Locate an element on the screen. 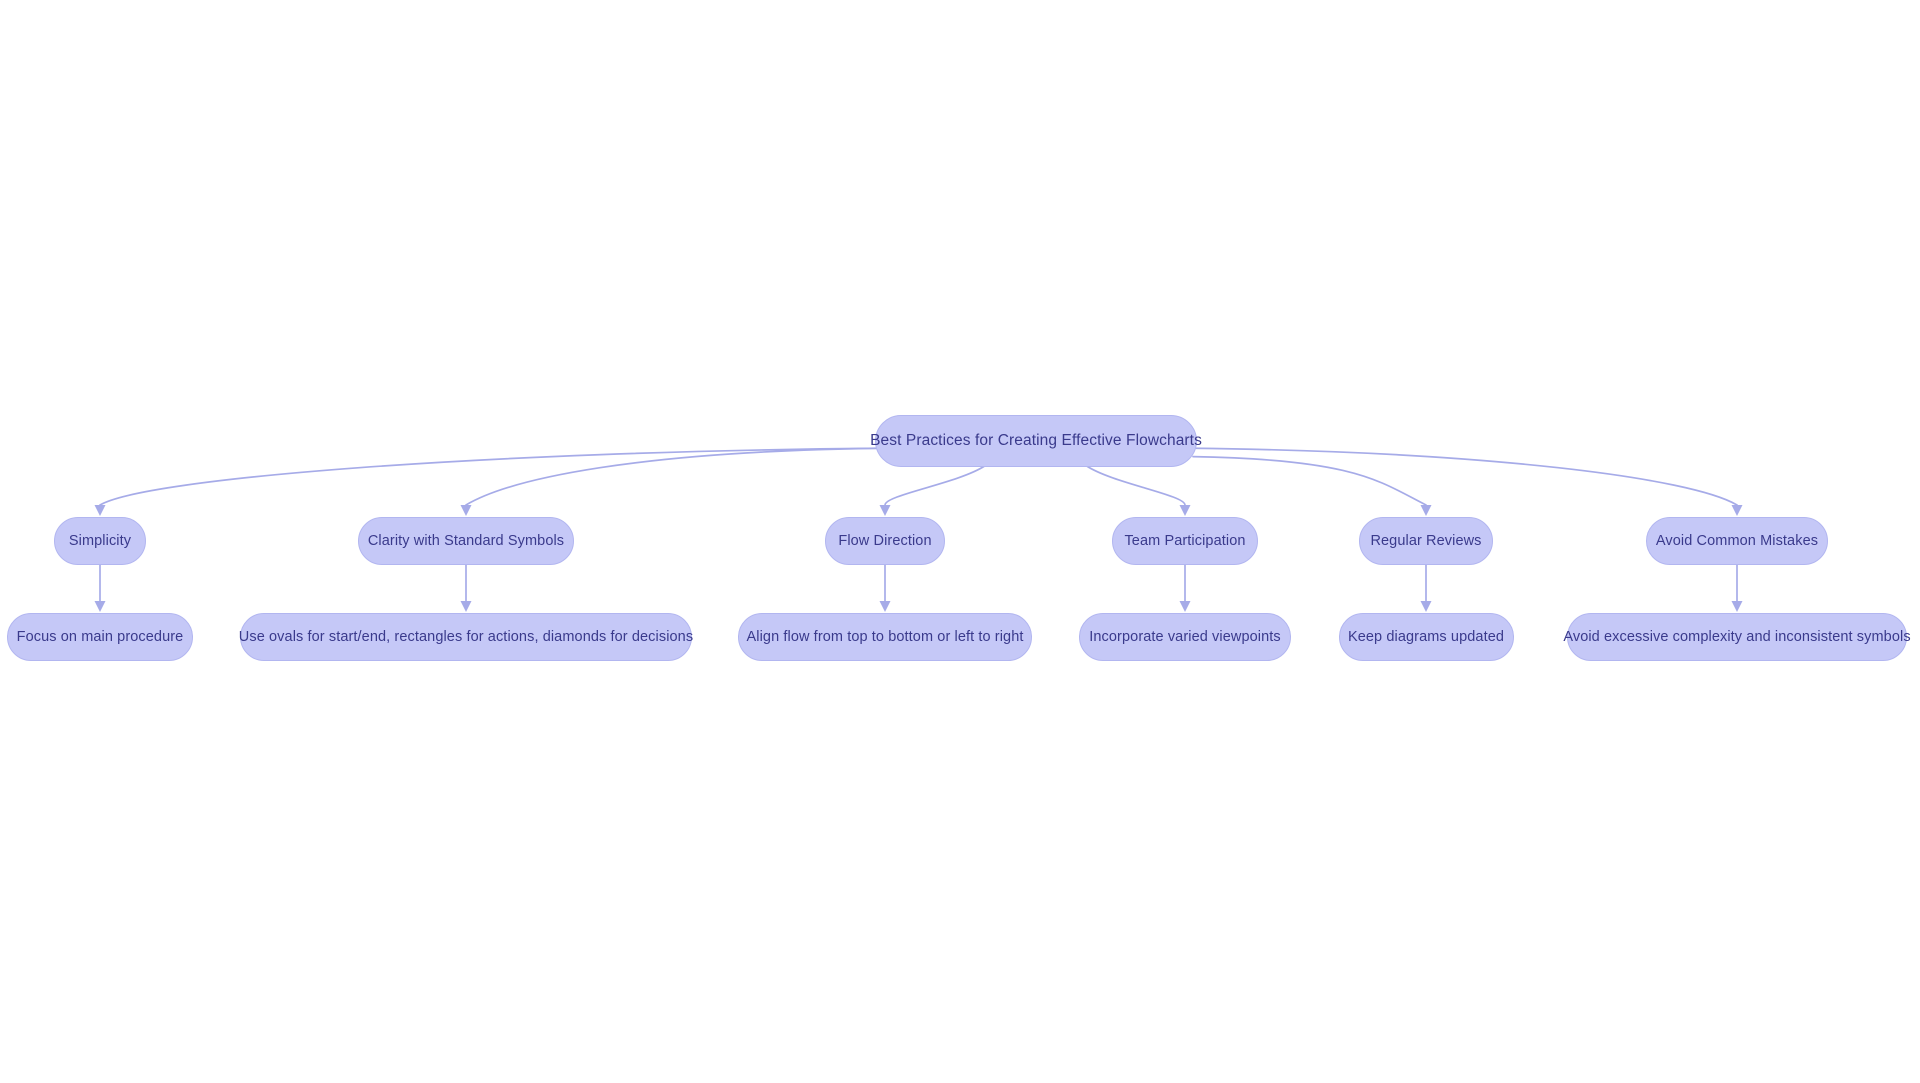  leaf-node-incorporate-varied-viewpoints-label: Incorporate varied viewpoints is located at coordinates (1185, 636).